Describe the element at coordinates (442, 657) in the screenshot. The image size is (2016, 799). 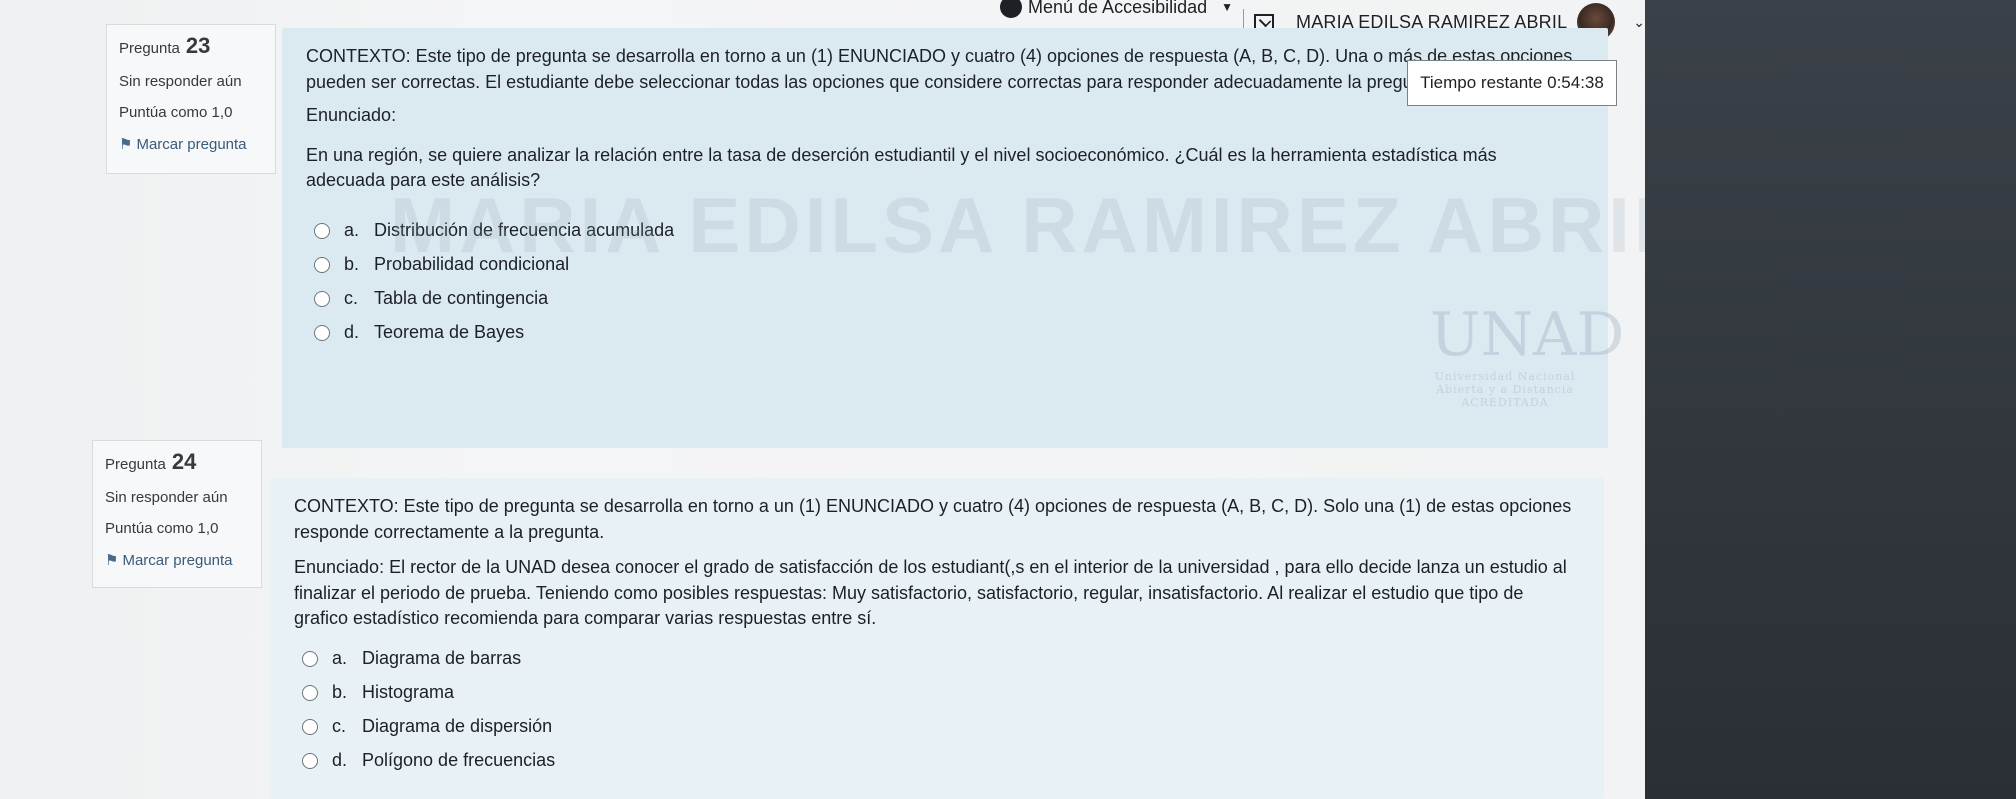
I see `answer-text: Diagrama de barras` at that location.